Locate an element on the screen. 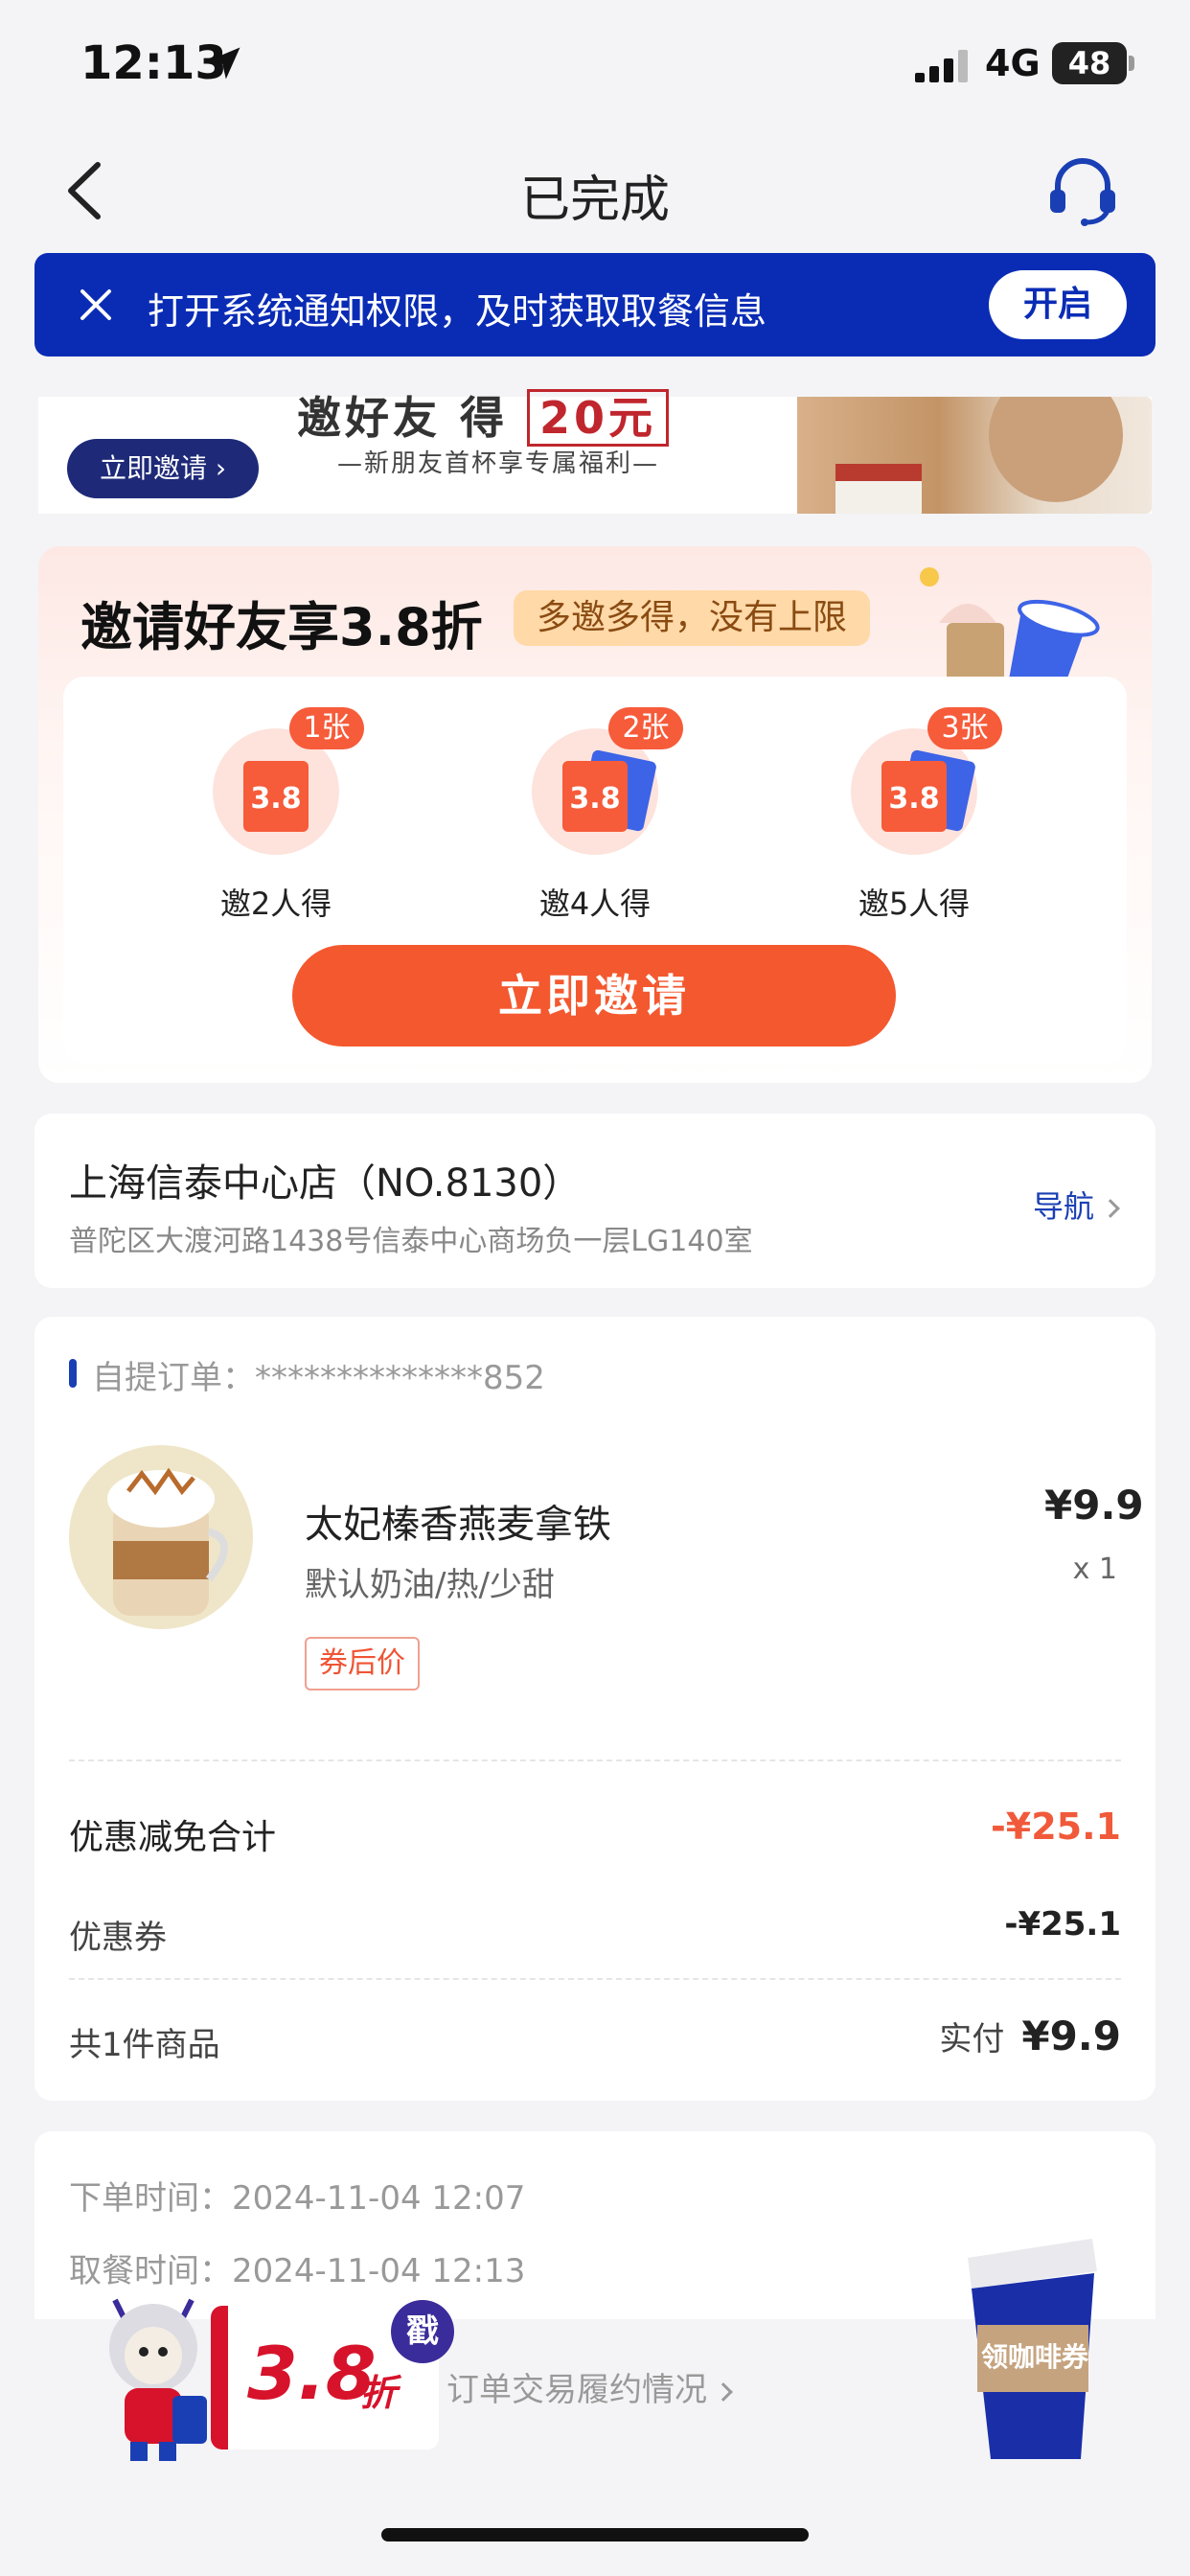 The image size is (1190, 2576). order-time: 下单时间：2024-11-04 12:07 is located at coordinates (297, 2198).